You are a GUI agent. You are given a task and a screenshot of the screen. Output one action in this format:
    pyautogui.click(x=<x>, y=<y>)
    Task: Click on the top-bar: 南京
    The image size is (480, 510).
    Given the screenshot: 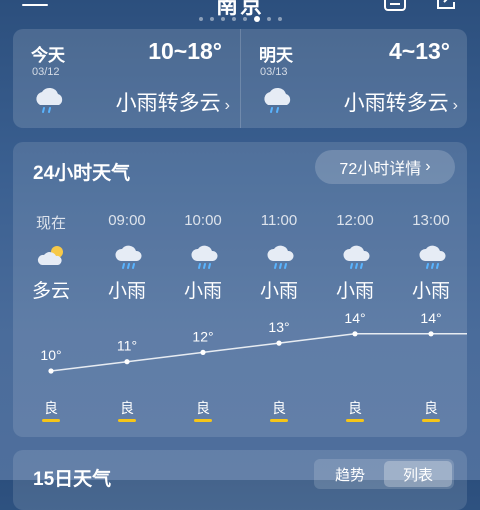 What is the action you would take?
    pyautogui.click(x=240, y=14)
    